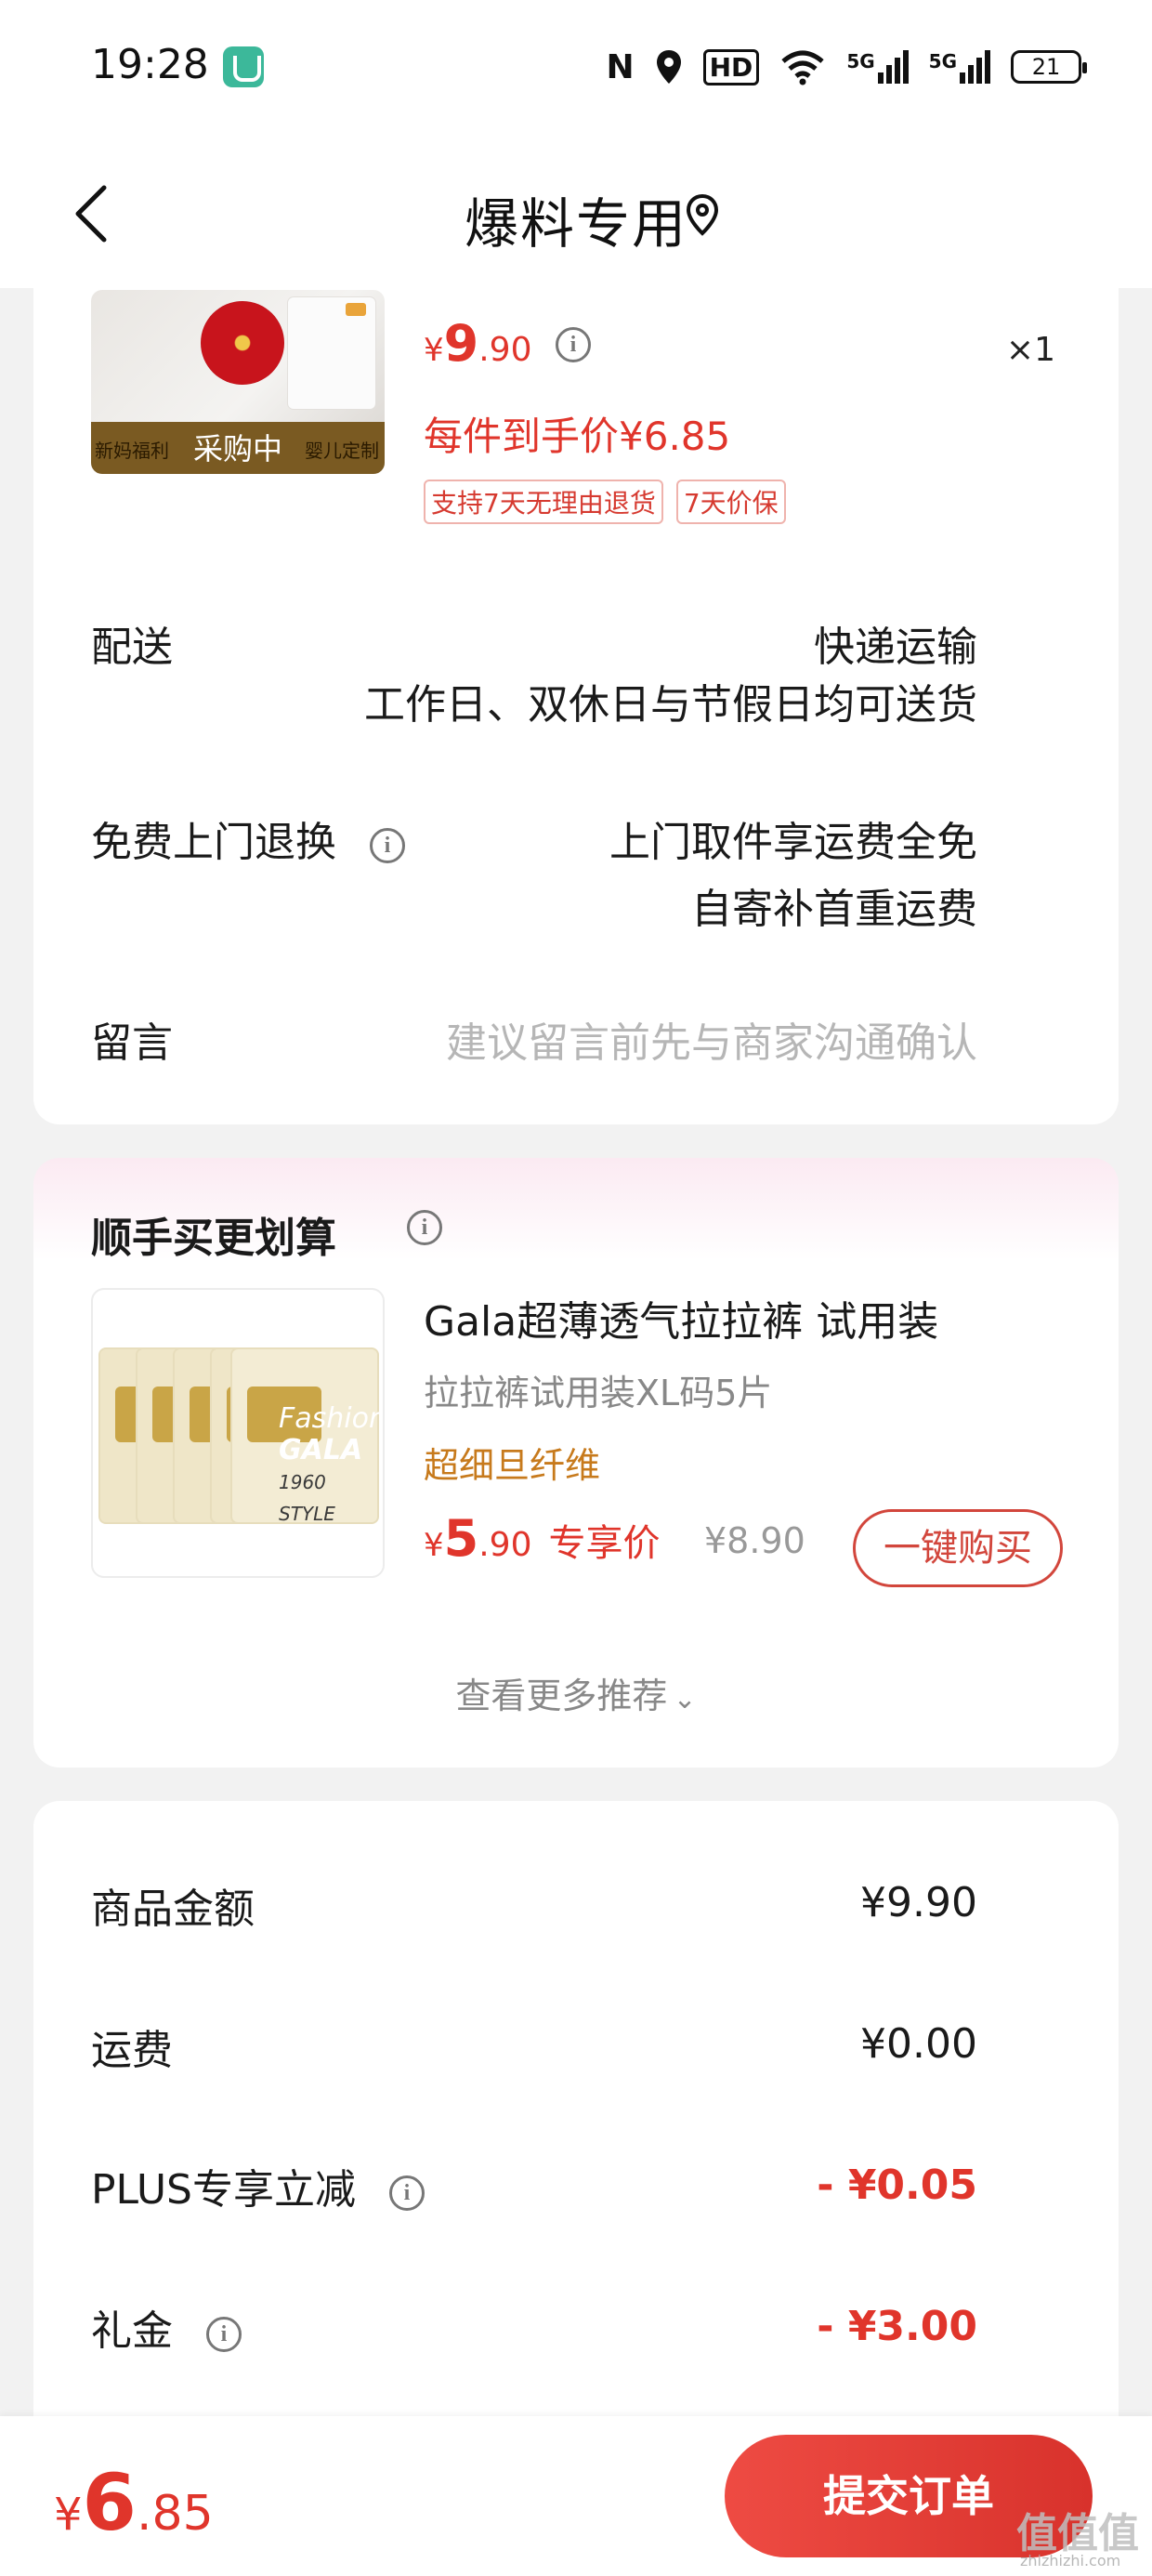  Describe the element at coordinates (668, 67) in the screenshot. I see `location-icon` at that location.